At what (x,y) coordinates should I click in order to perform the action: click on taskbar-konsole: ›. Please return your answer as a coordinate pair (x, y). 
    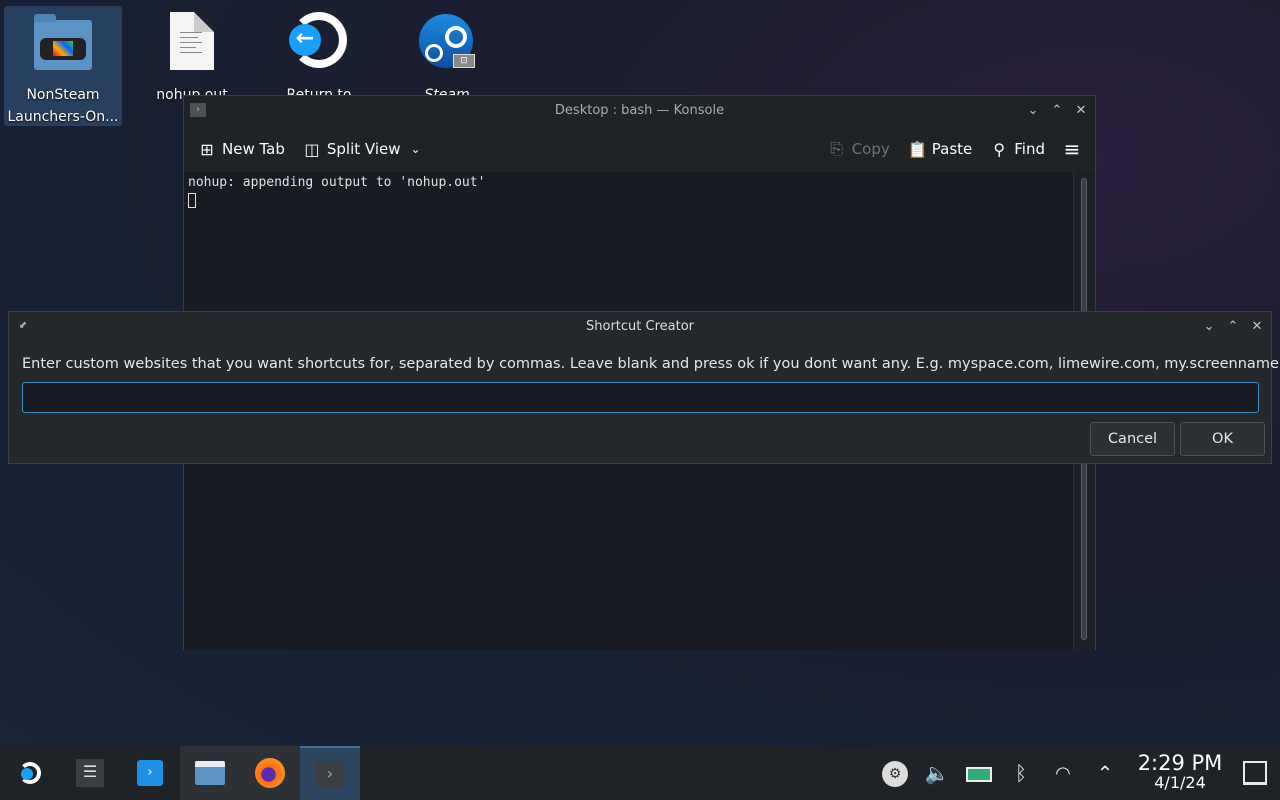
    Looking at the image, I should click on (330, 773).